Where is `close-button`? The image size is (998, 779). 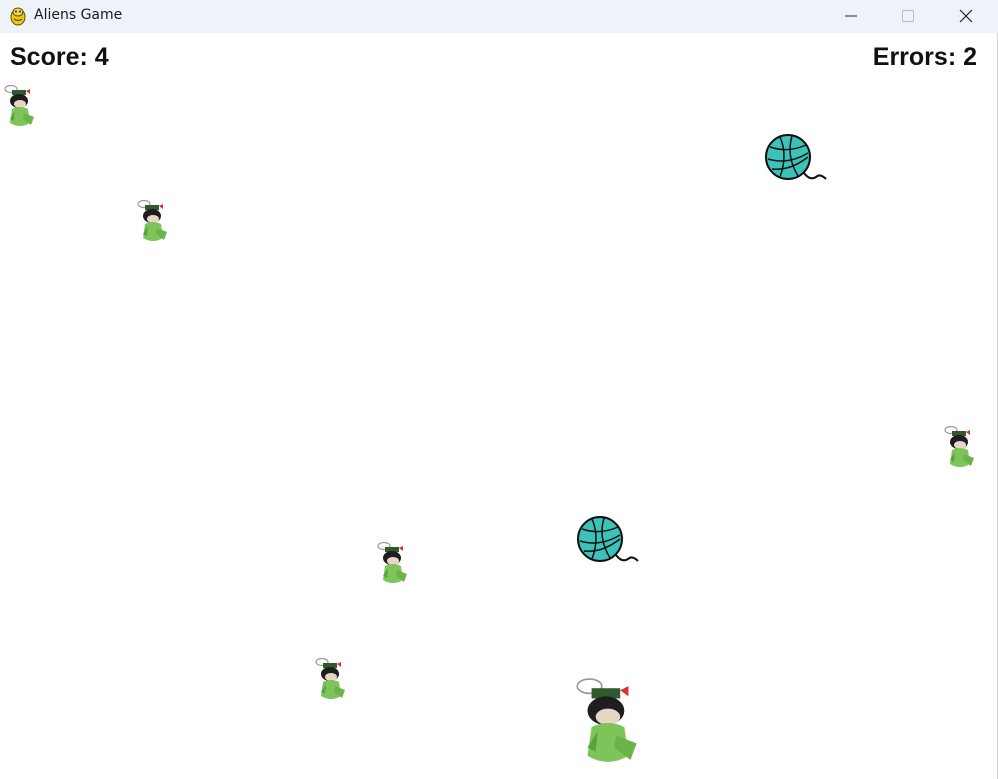 close-button is located at coordinates (966, 15).